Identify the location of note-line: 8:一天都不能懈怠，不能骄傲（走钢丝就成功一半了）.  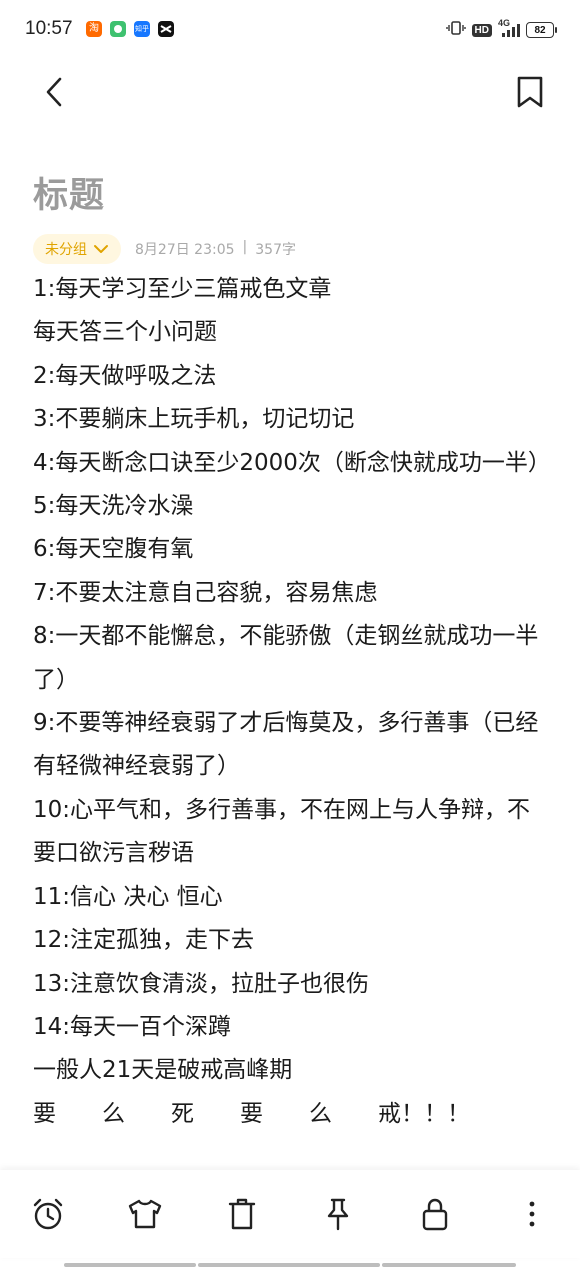
(286, 658).